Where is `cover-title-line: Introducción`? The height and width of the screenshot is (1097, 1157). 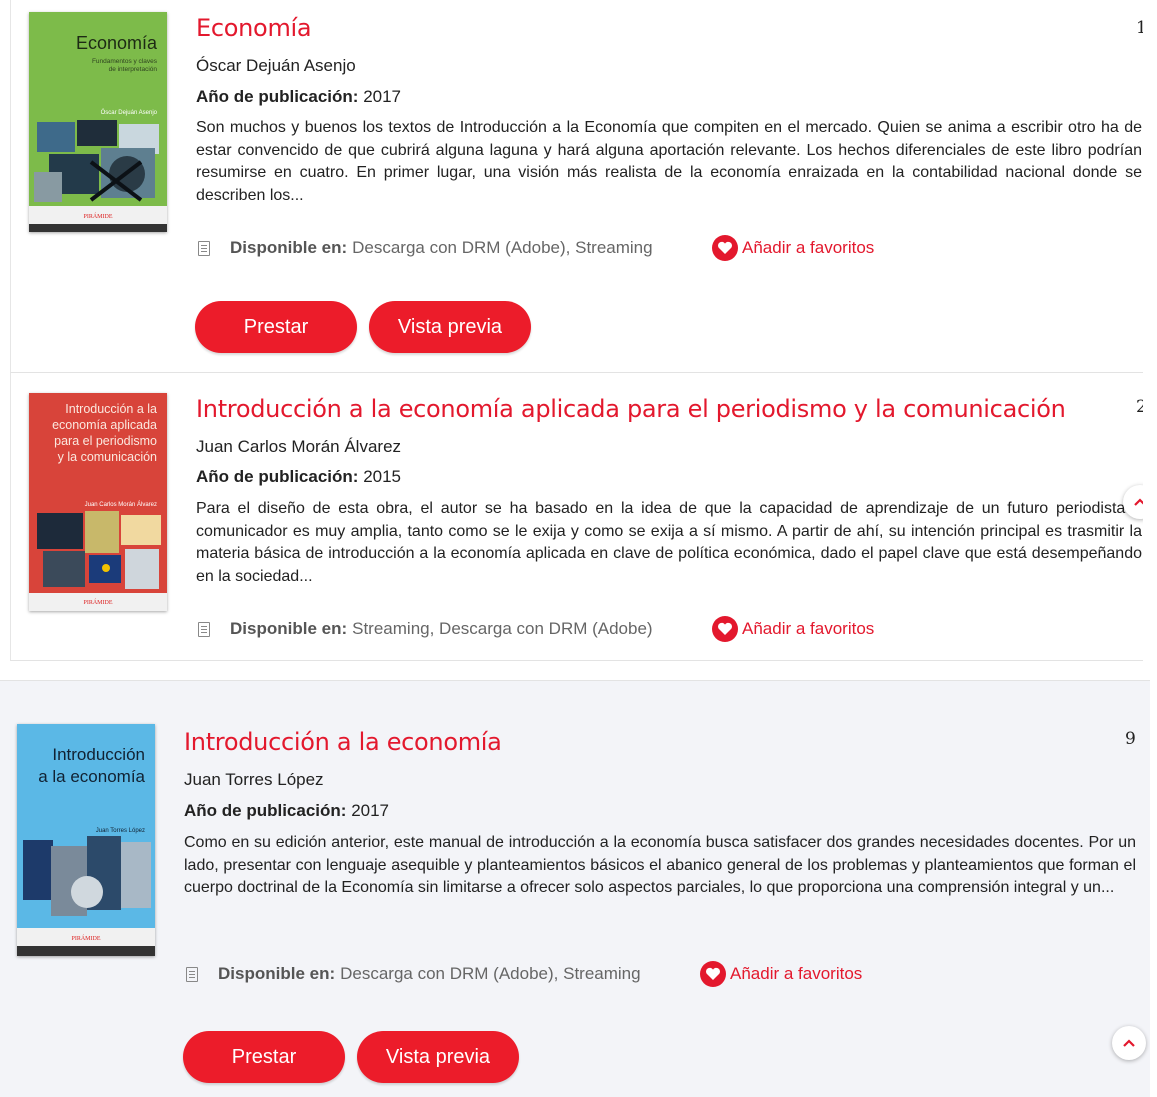 cover-title-line: Introducción is located at coordinates (98, 754).